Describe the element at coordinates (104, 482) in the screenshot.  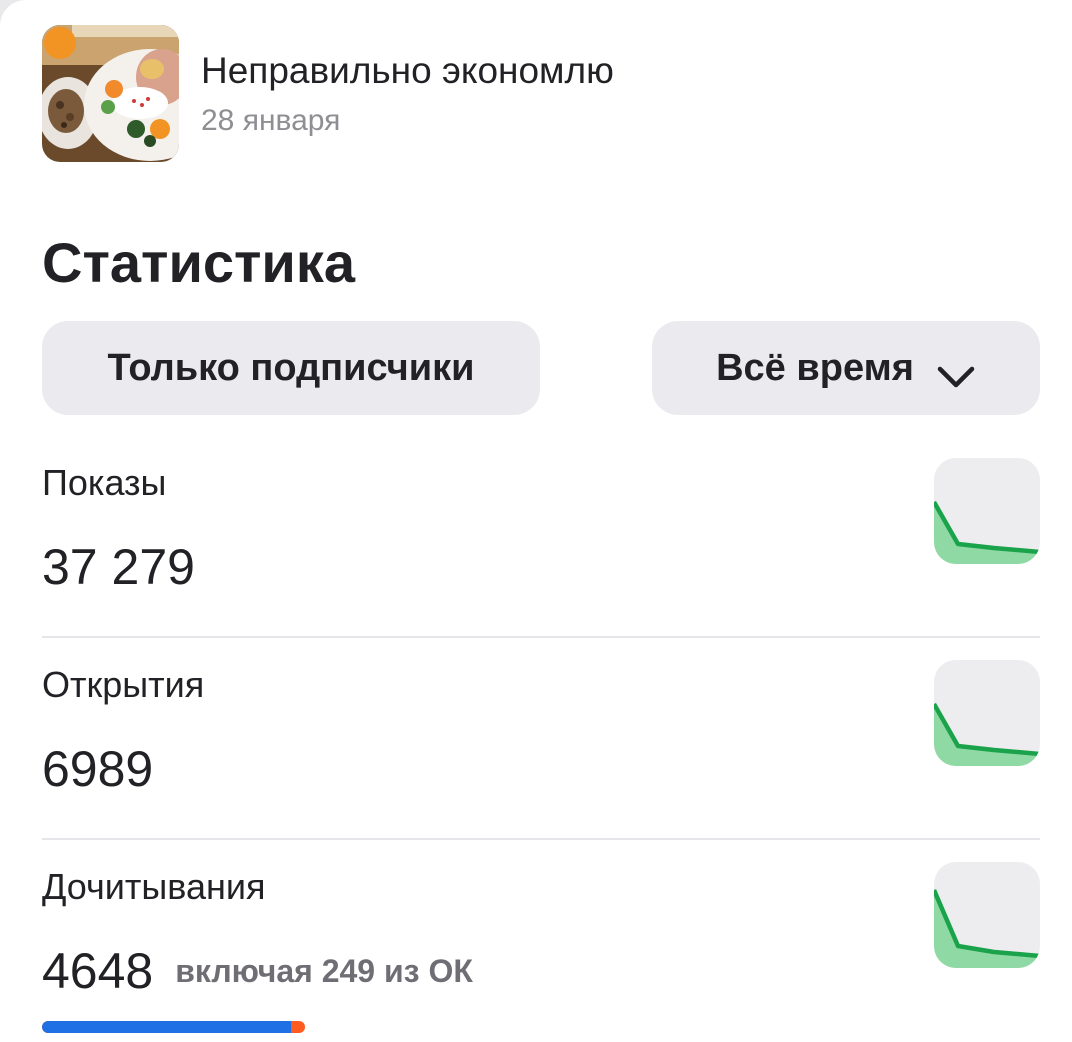
I see `stat-label: Показы` at that location.